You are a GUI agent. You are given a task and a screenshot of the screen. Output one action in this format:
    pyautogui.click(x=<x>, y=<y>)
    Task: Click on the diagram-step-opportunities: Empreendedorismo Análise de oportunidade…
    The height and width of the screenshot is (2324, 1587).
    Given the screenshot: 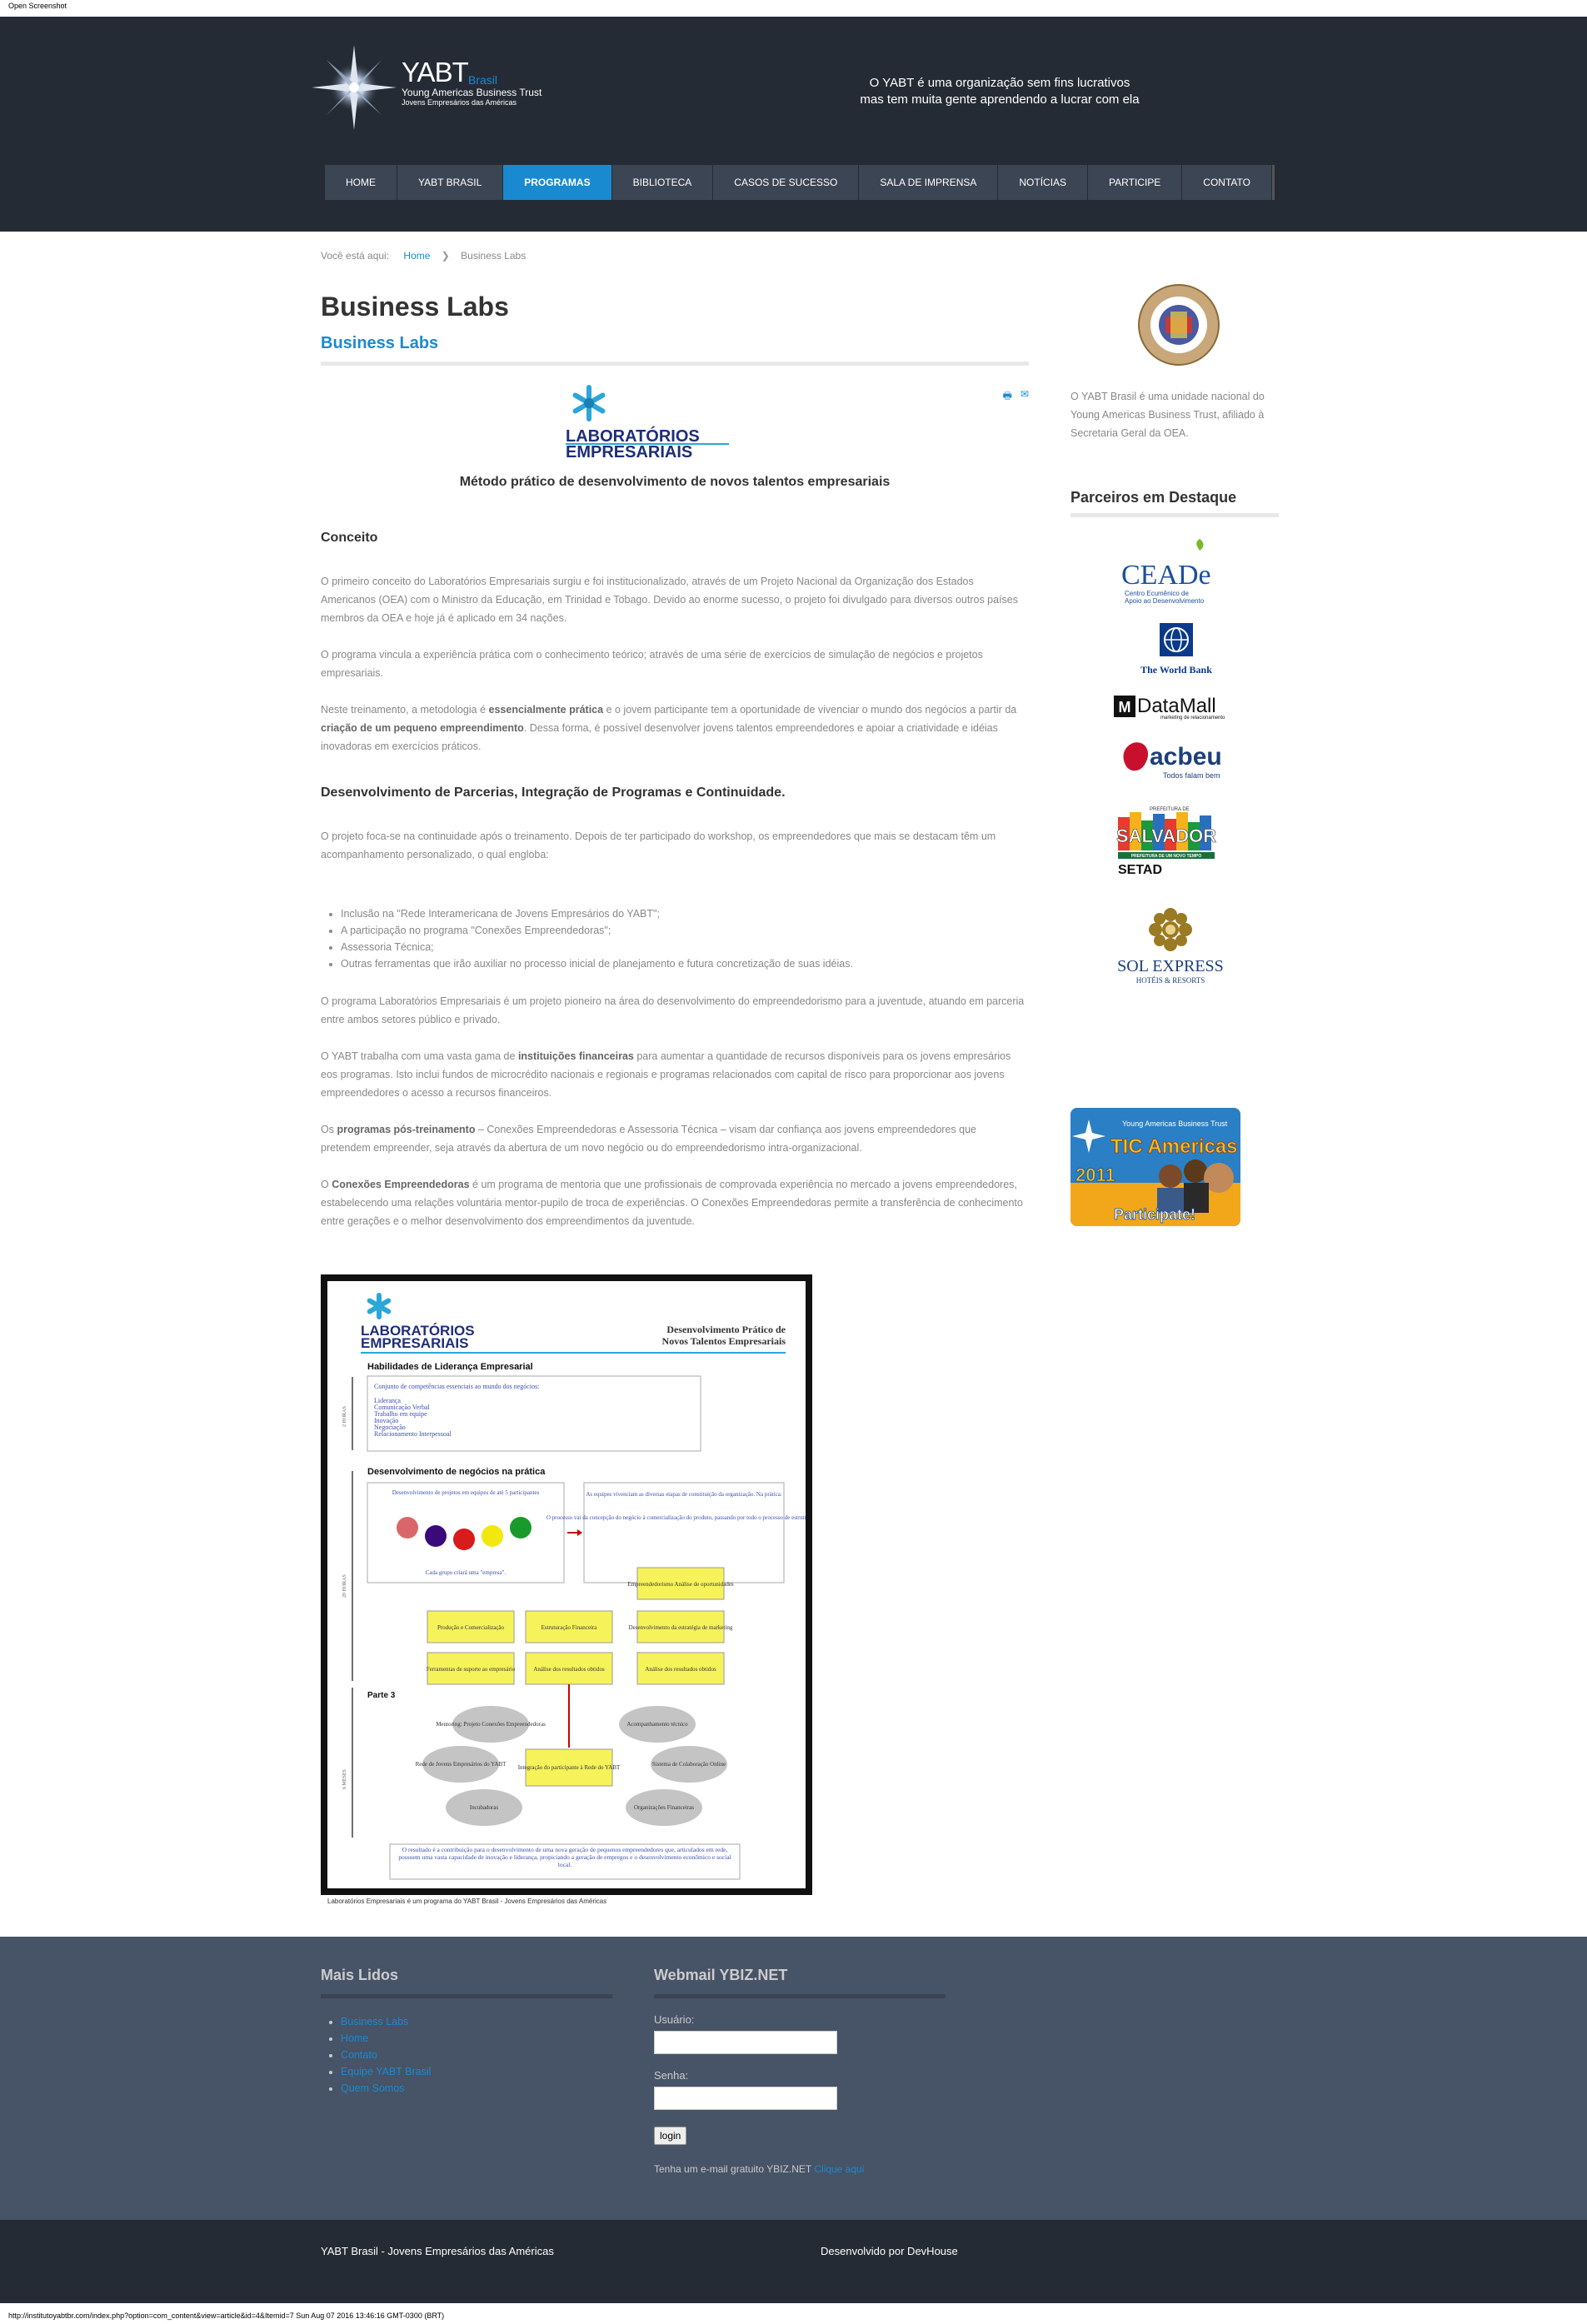 What is the action you would take?
    pyautogui.click(x=680, y=1584)
    